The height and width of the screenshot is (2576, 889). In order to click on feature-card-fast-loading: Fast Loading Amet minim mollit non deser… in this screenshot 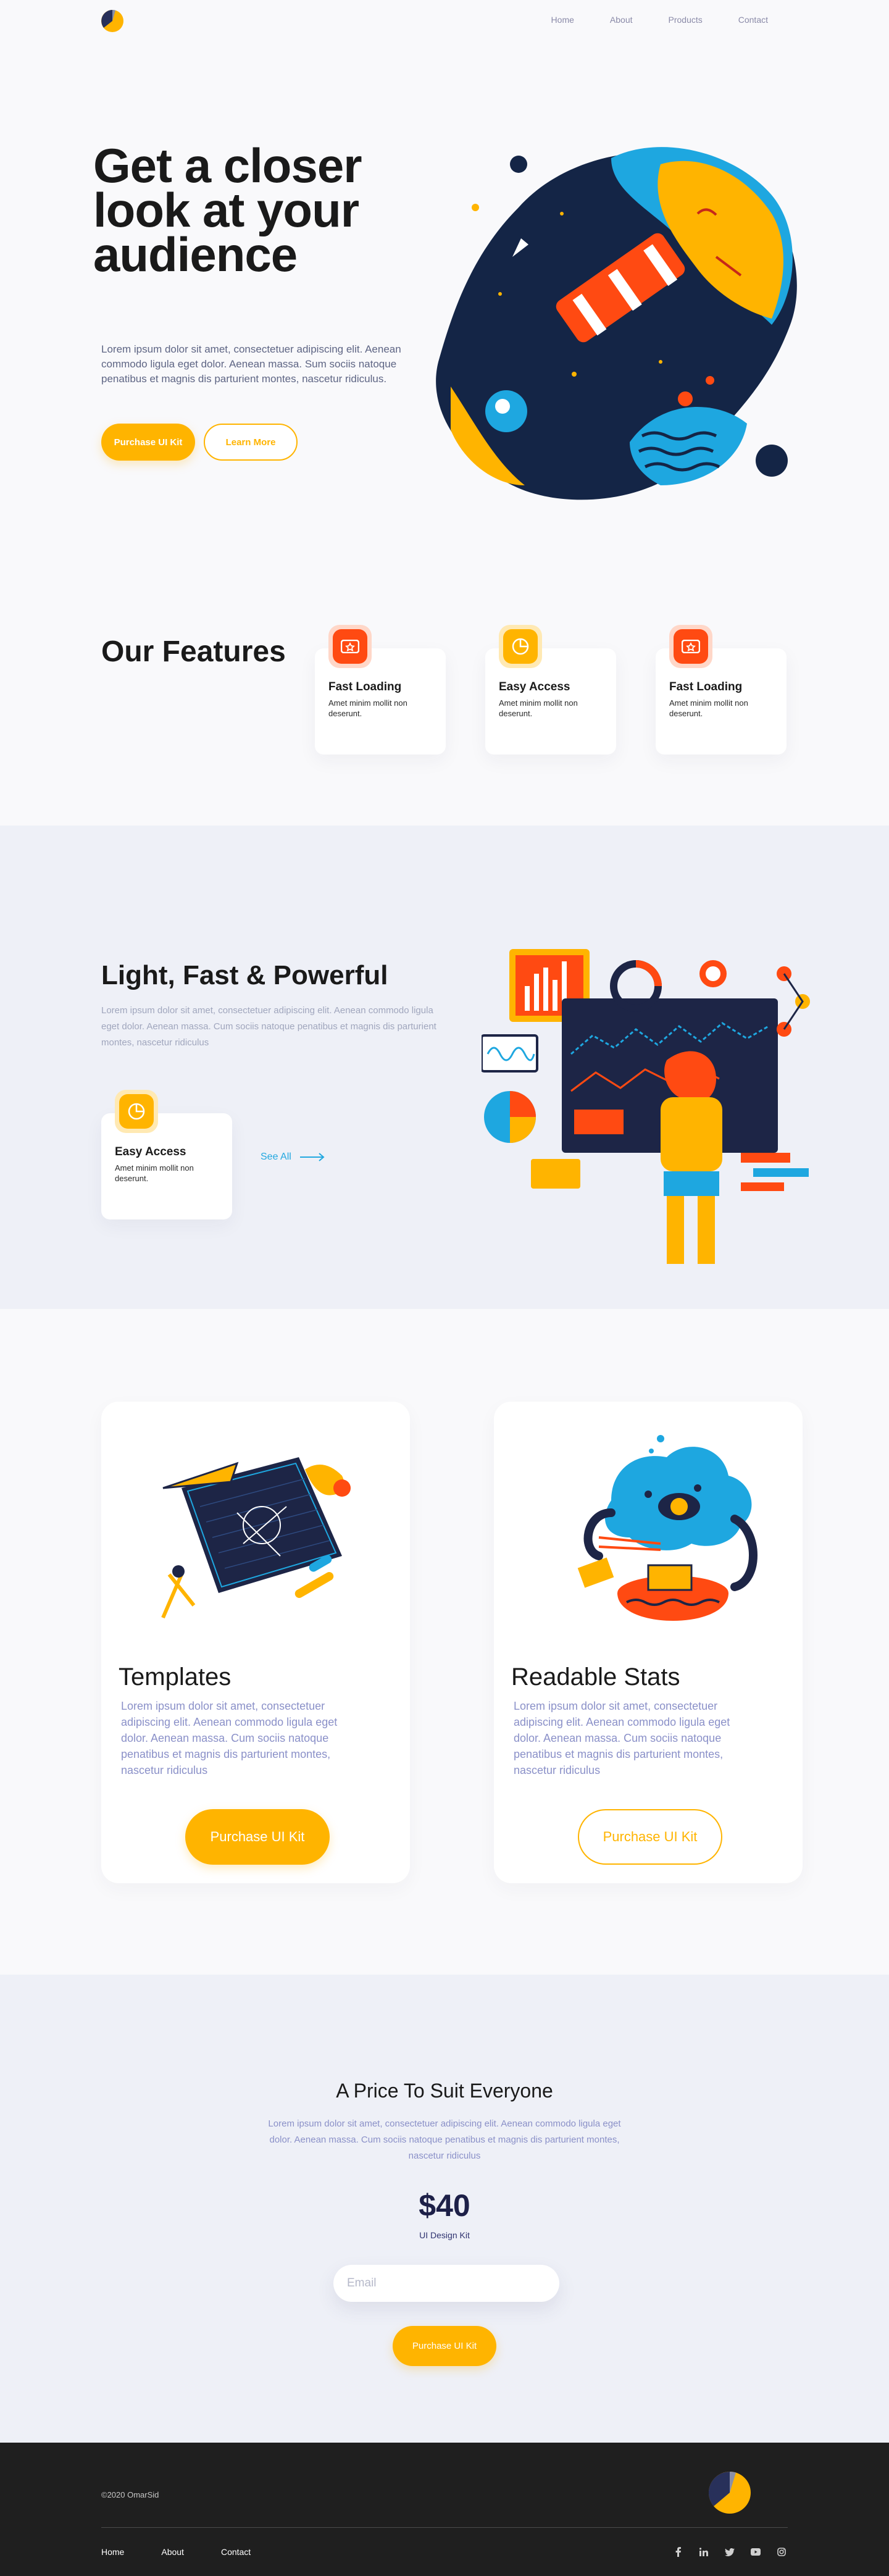, I will do `click(381, 690)`.